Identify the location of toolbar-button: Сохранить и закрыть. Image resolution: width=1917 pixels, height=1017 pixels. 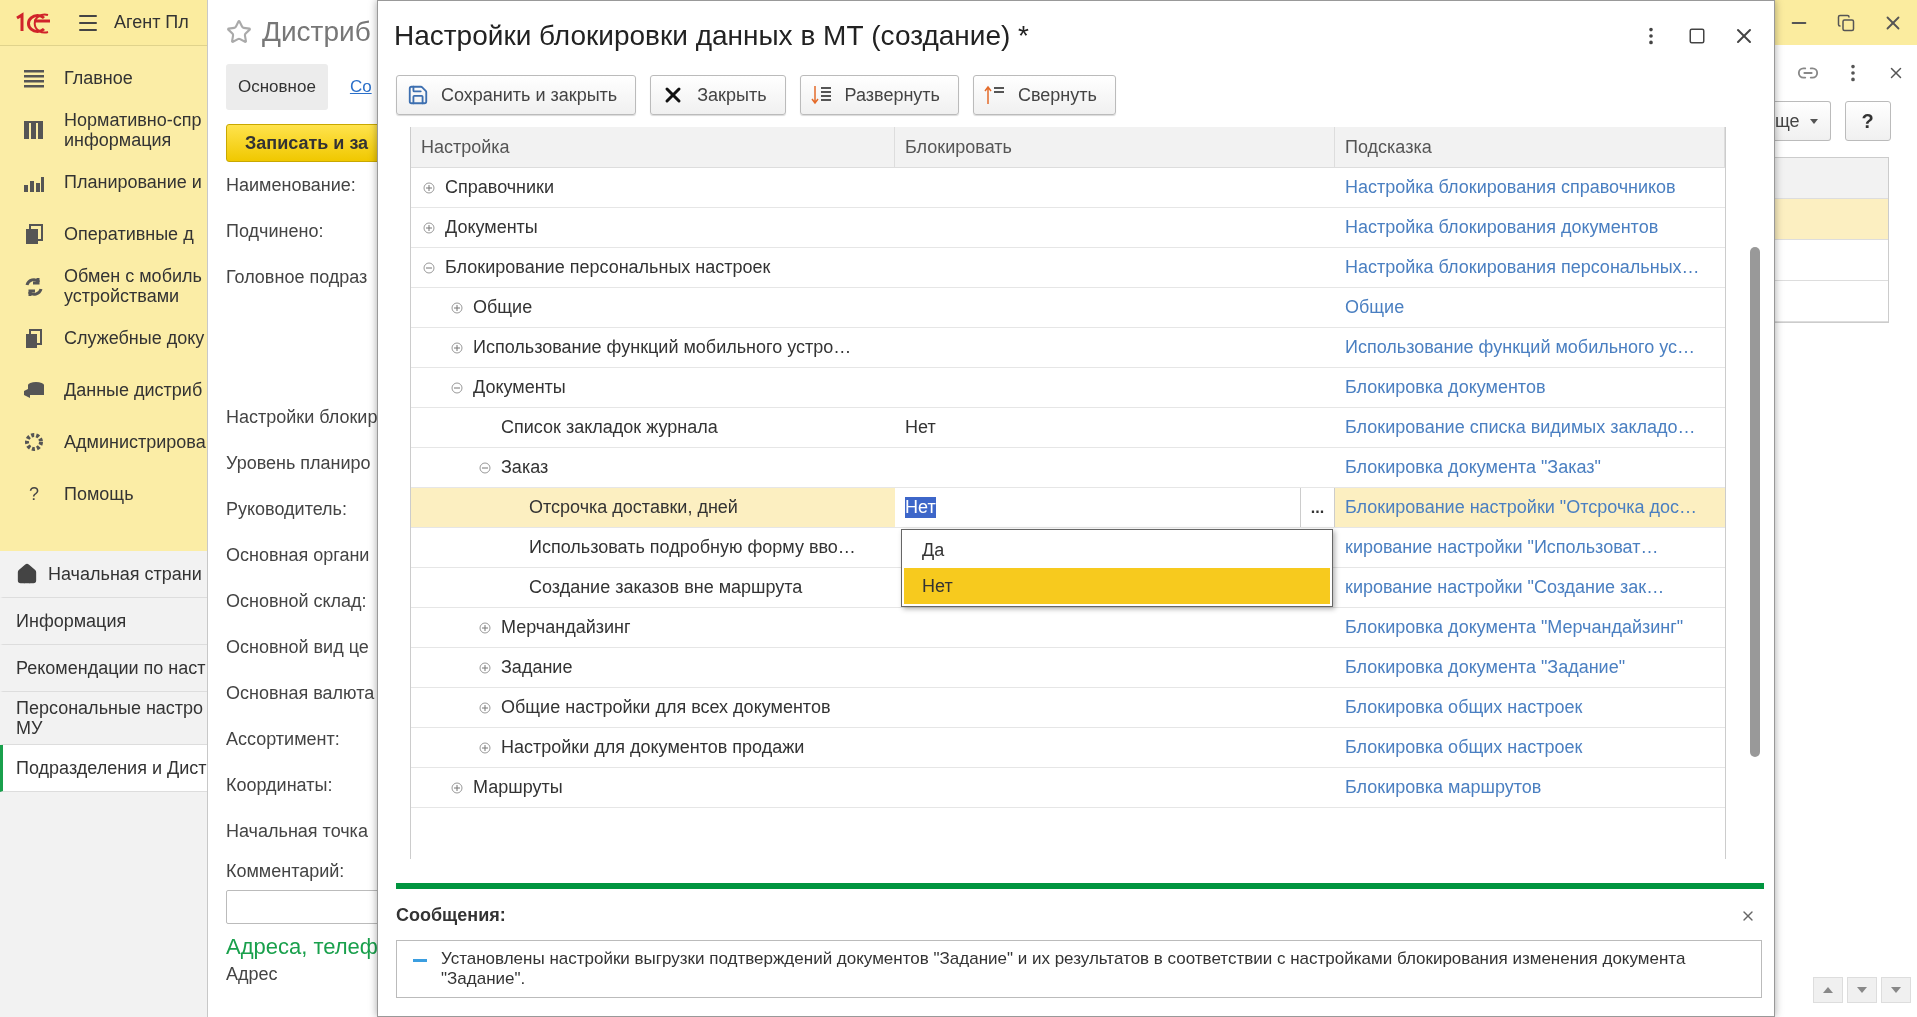
(516, 95).